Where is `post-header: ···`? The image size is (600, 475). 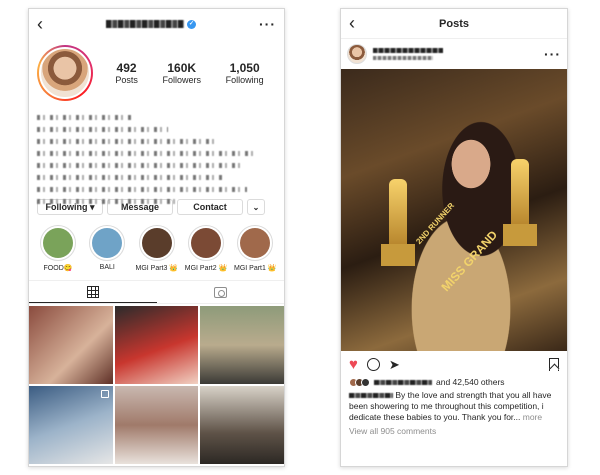 post-header: ··· is located at coordinates (454, 54).